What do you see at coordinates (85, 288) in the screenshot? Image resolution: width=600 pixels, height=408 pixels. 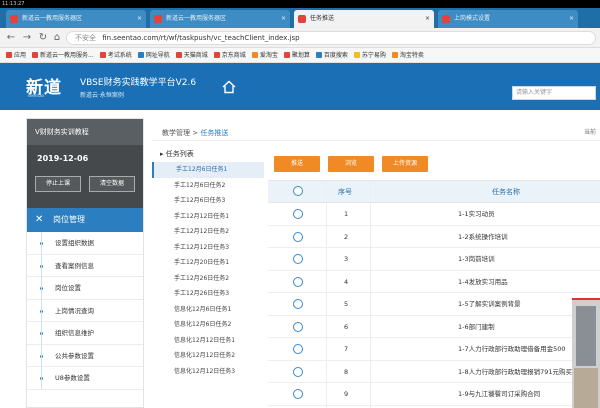 I see `sidebar-menu-item: 岗位设置` at bounding box center [85, 288].